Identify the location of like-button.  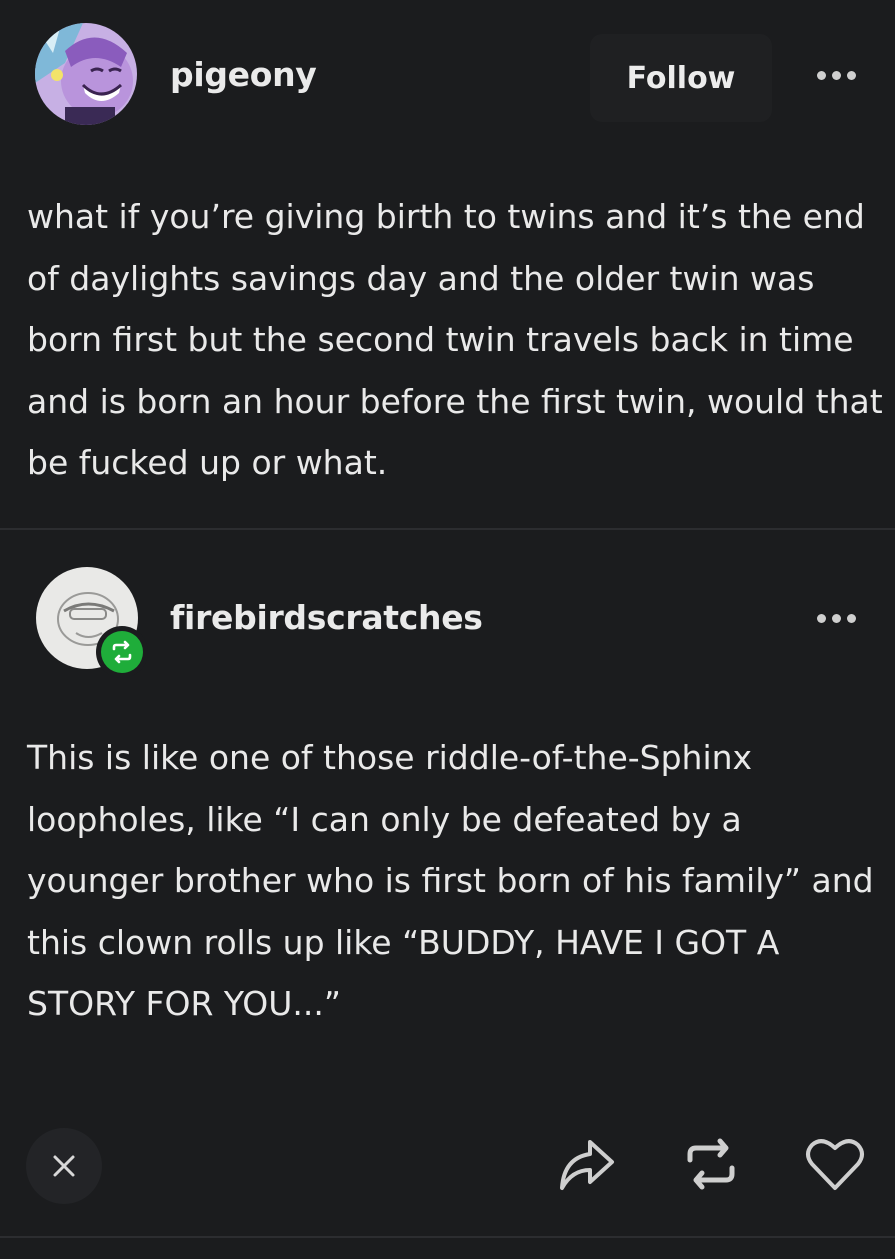
(835, 1166).